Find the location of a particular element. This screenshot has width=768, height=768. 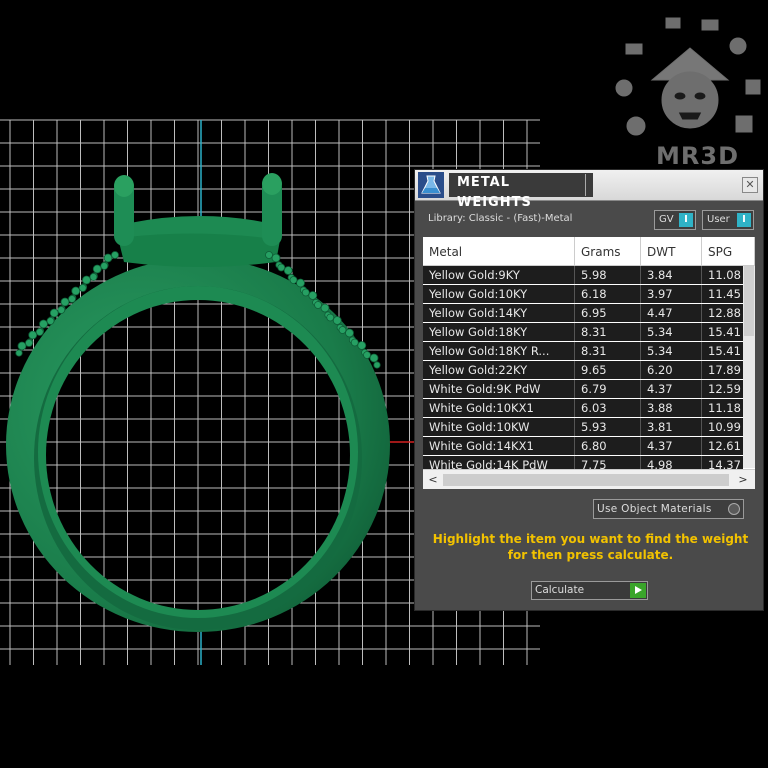

table-row: Yellow Gold:18KY 8.31 5.34 15.41 is located at coordinates (583, 332).